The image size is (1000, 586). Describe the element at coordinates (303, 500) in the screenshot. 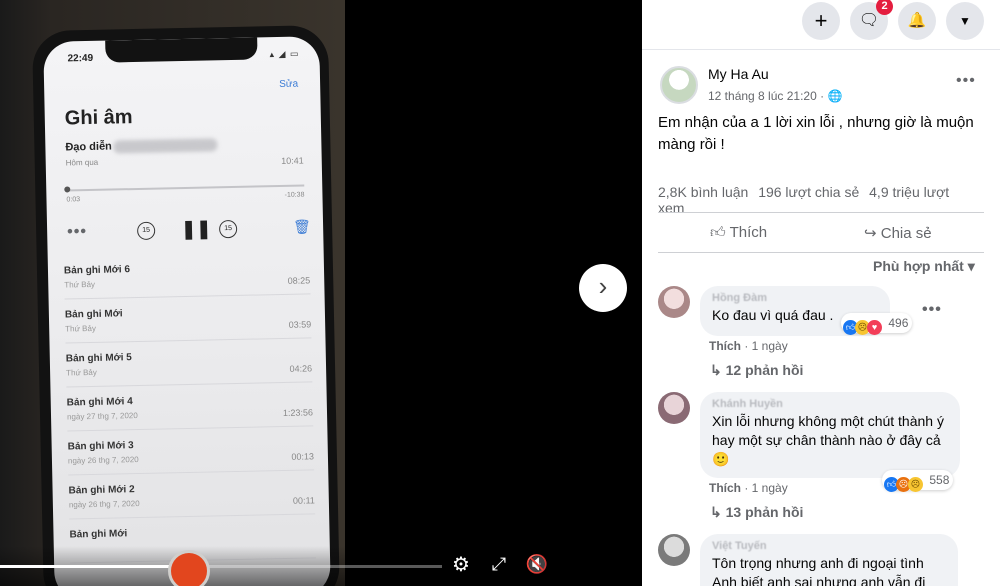

I see `recording-duration: 00:11` at that location.